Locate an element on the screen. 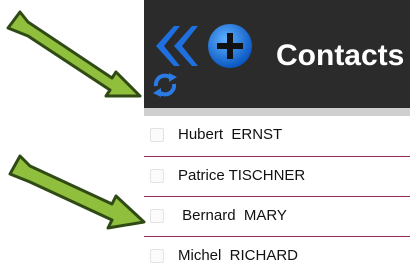 This screenshot has width=410, height=276. contact-name: Hubert ERNST is located at coordinates (230, 134).